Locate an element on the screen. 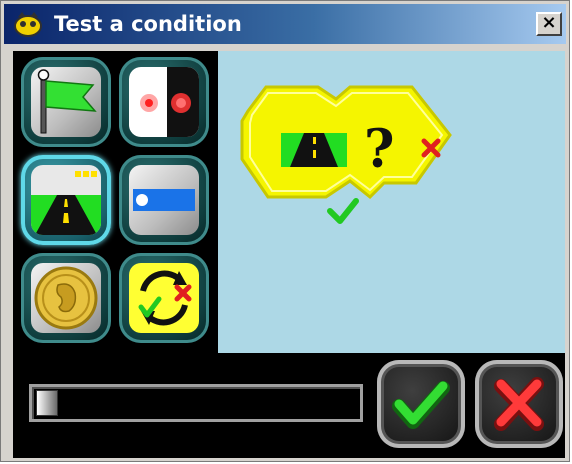 The width and height of the screenshot is (572, 464). close-icon: × is located at coordinates (549, 22).